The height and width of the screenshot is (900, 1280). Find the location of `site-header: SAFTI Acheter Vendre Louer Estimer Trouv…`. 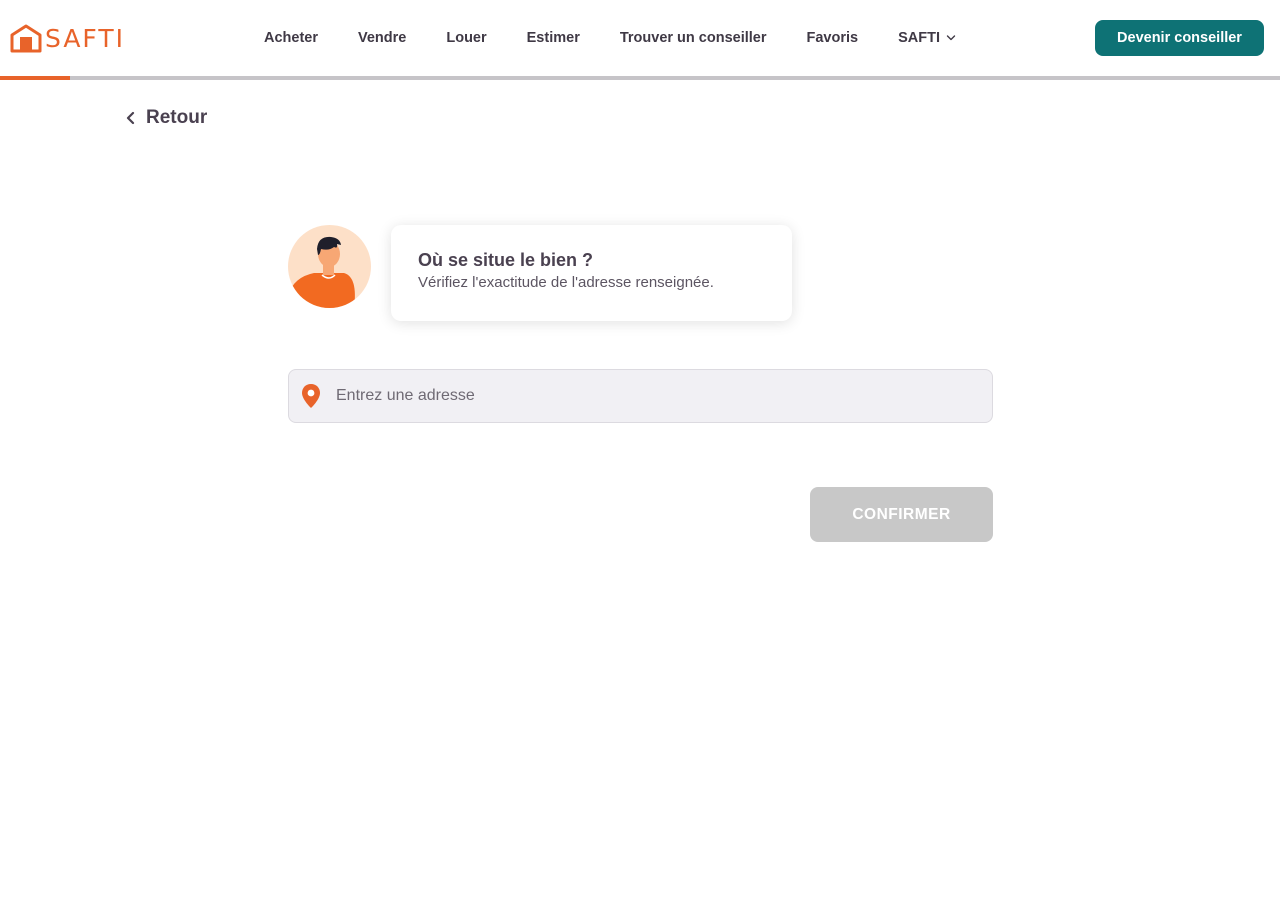

site-header: SAFTI Acheter Vendre Louer Estimer Trouv… is located at coordinates (640, 38).